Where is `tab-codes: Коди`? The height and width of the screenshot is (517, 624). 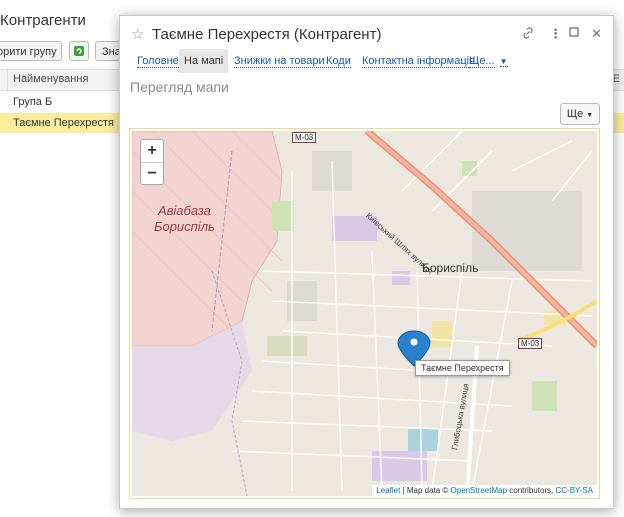
tab-codes: Коди is located at coordinates (338, 61).